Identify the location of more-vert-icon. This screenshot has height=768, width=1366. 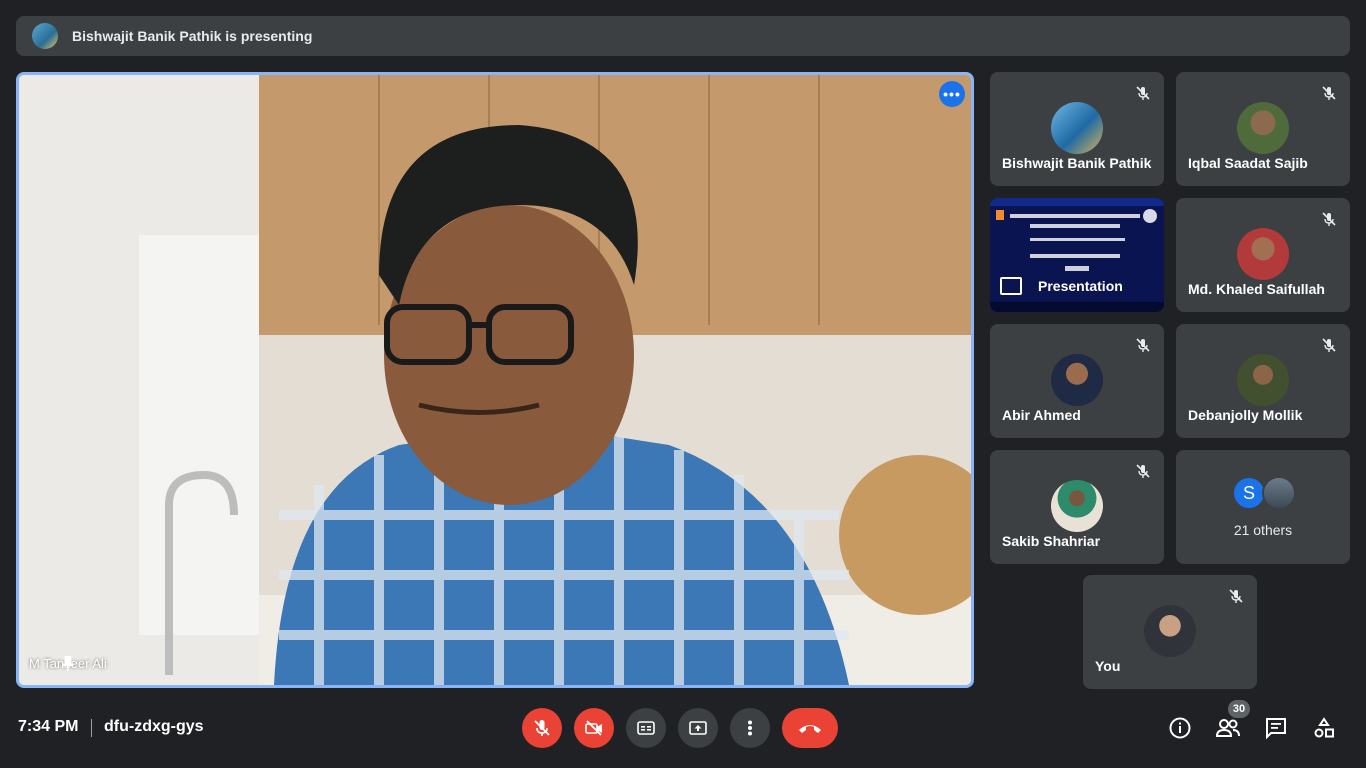
(750, 728).